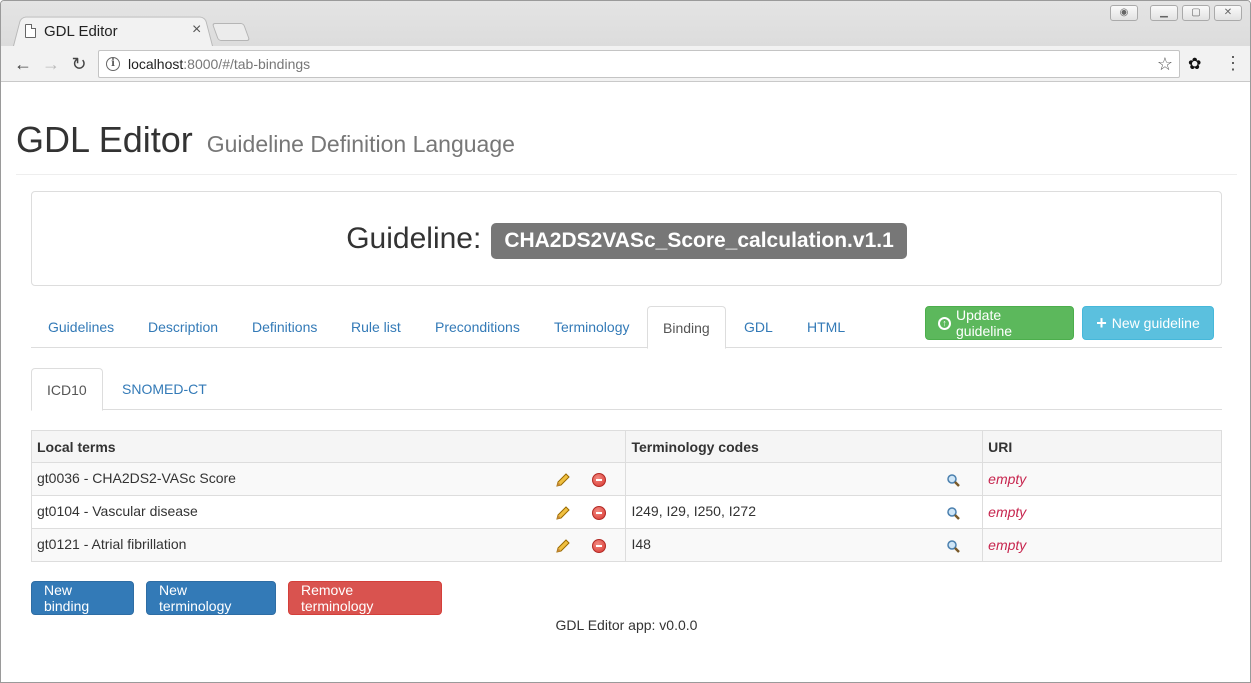 This screenshot has height=683, width=1251. What do you see at coordinates (1228, 13) in the screenshot?
I see `close-window-button: ✕` at bounding box center [1228, 13].